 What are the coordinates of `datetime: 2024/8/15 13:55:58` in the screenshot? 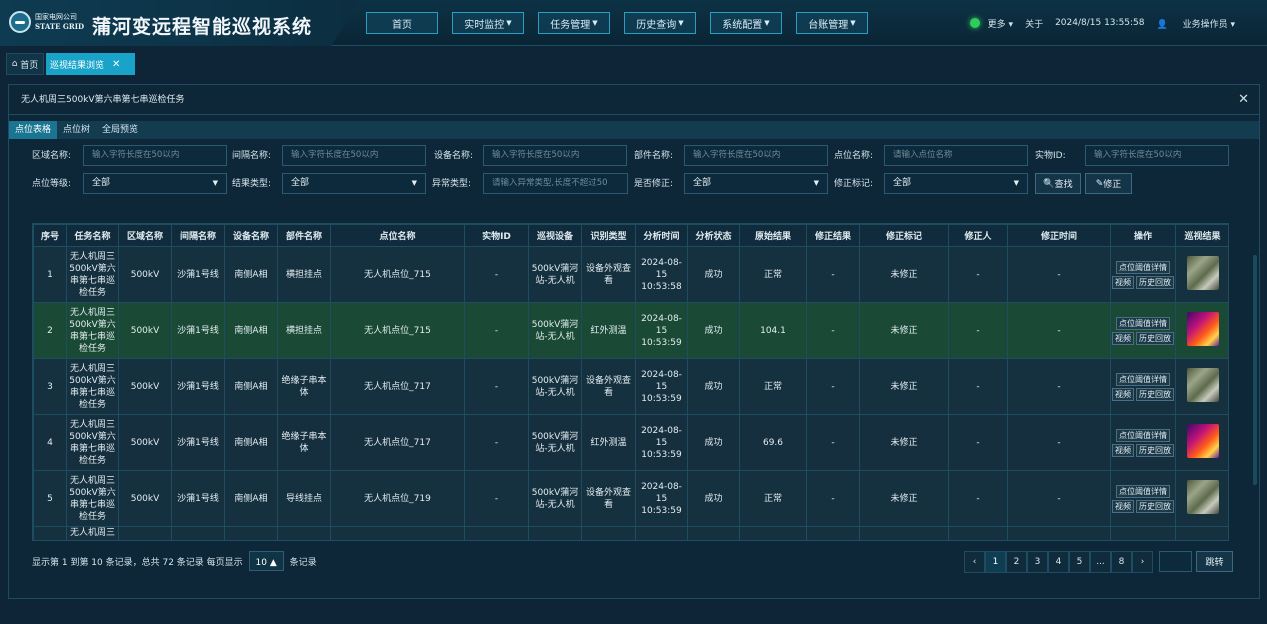 It's located at (1100, 23).